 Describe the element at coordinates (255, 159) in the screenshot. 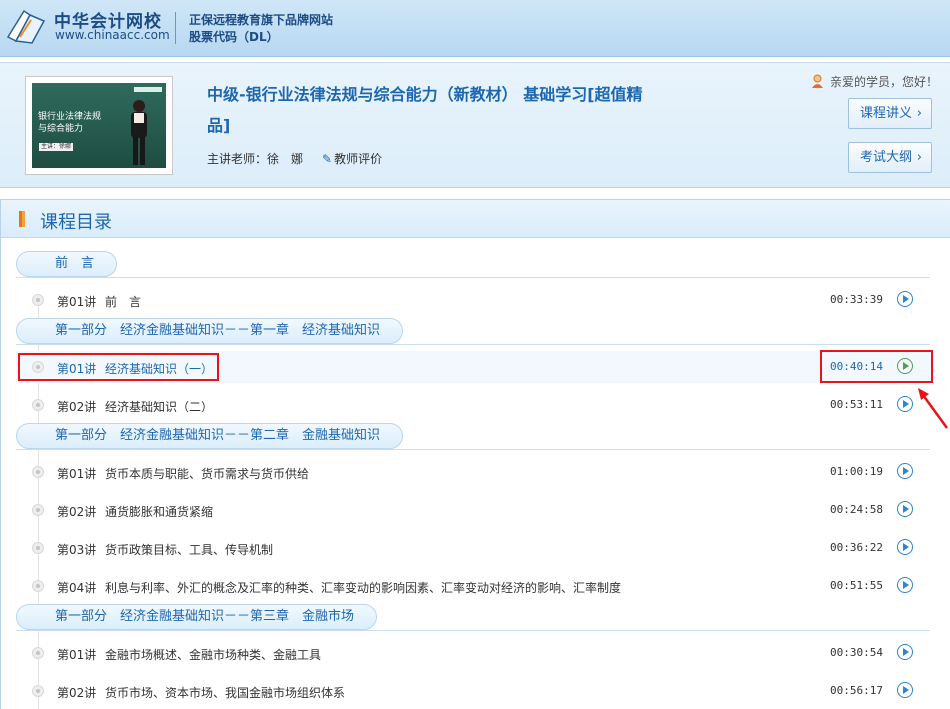

I see `teacher-name: 主讲老师：徐 娜` at that location.